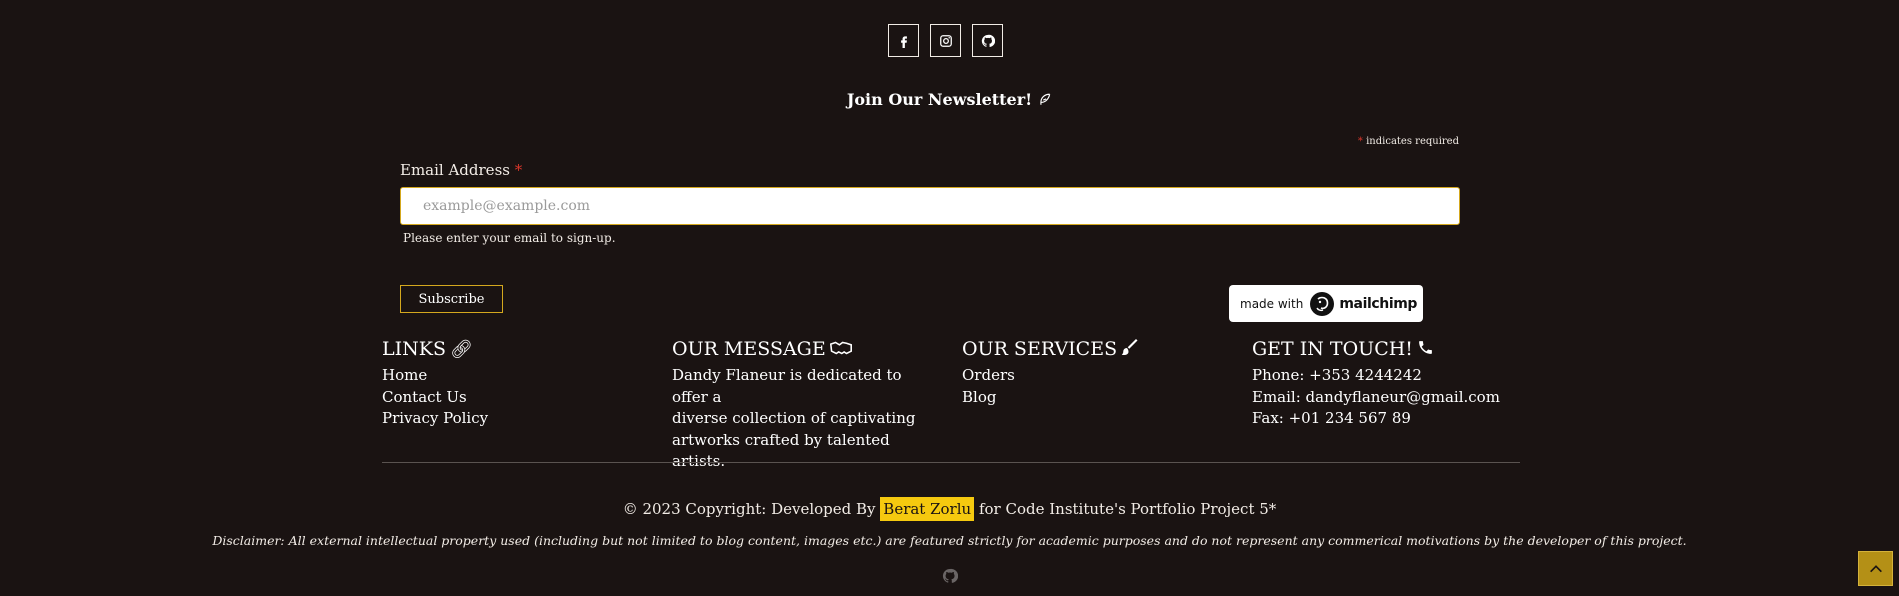  I want to click on footer-divider, so click(951, 462).